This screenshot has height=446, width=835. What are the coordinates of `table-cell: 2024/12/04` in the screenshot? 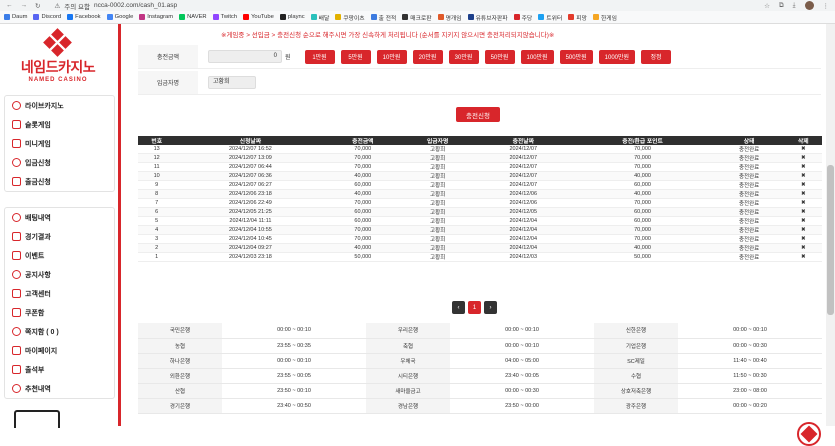 It's located at (523, 221).